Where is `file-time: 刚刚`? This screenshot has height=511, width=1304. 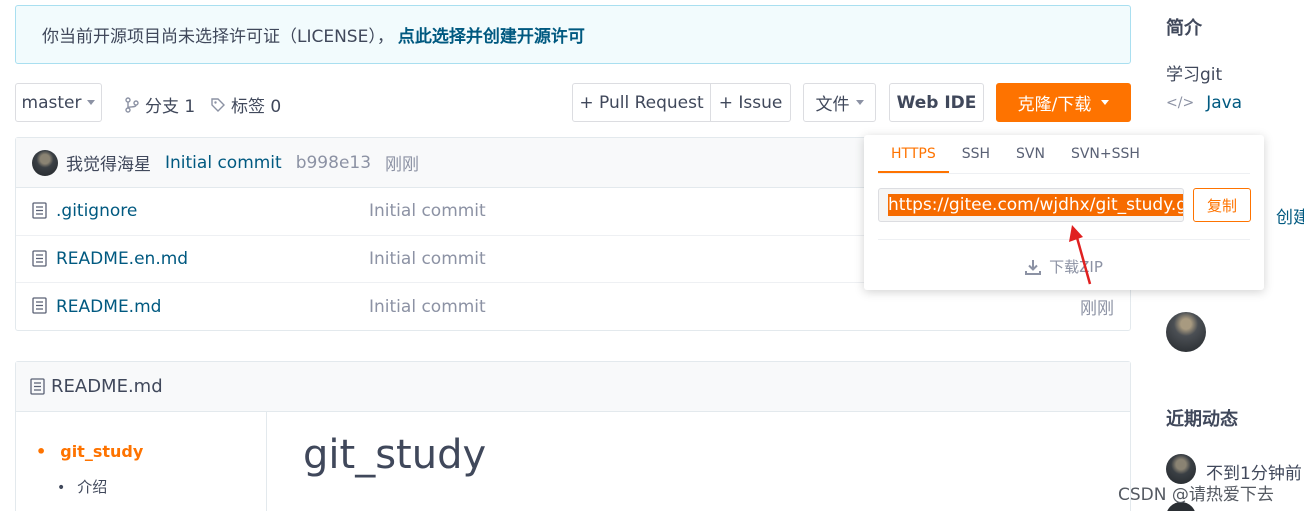
file-time: 刚刚 is located at coordinates (1097, 309).